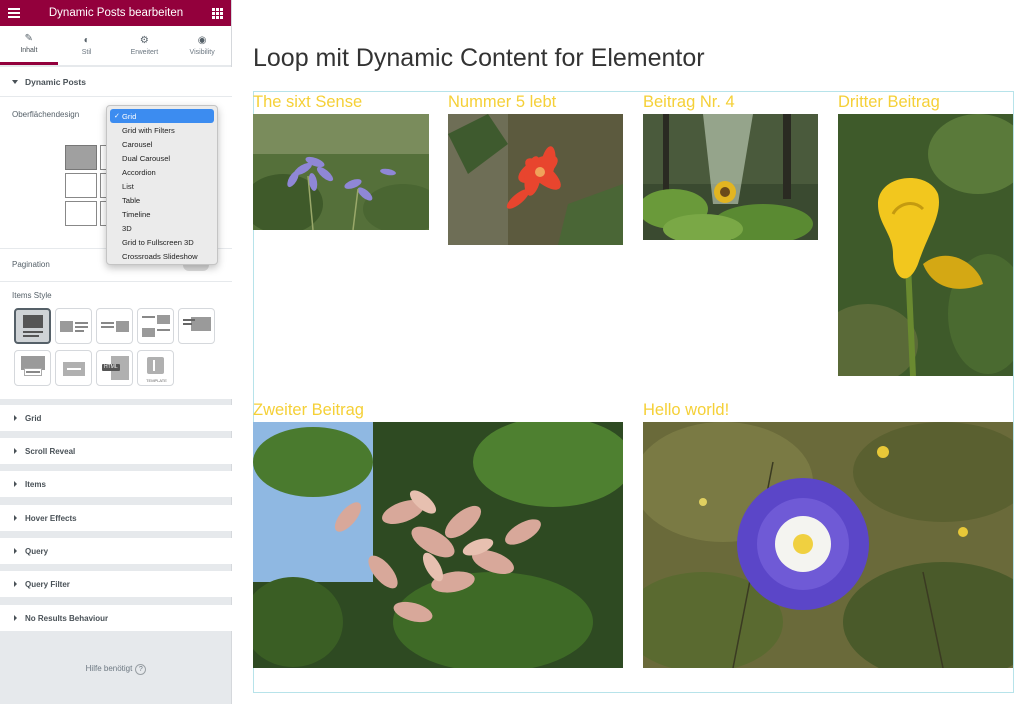 Image resolution: width=1024 pixels, height=704 pixels. I want to click on editor-topbar: Dynamic Posts bearbeiten, so click(115, 13).